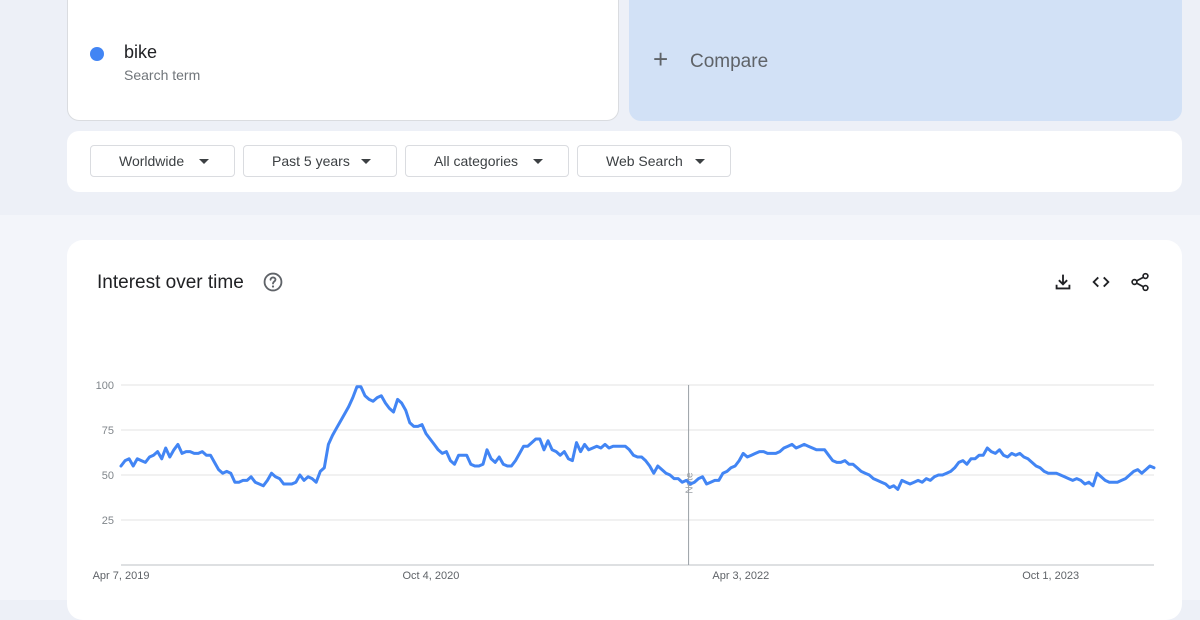  Describe the element at coordinates (644, 161) in the screenshot. I see `filter-search-type-label: Web Search` at that location.